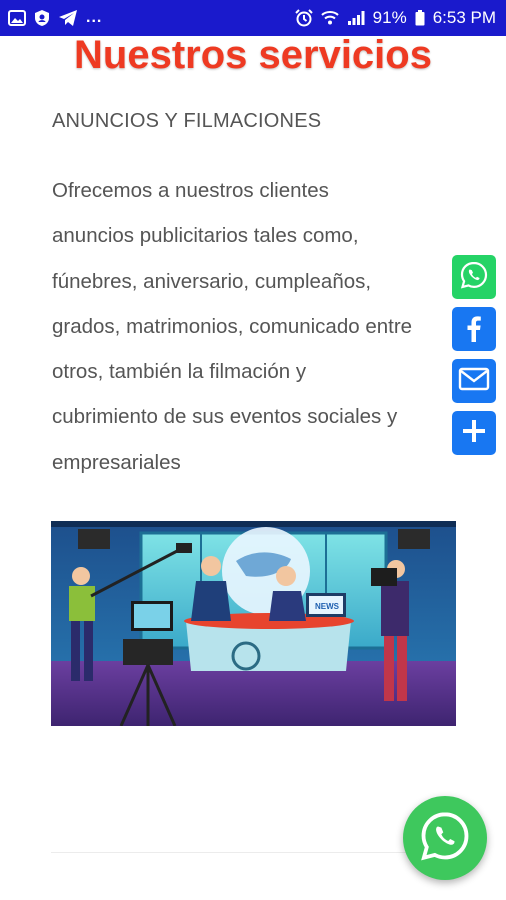 Image resolution: width=506 pixels, height=900 pixels. I want to click on facebook-icon, so click(474, 329).